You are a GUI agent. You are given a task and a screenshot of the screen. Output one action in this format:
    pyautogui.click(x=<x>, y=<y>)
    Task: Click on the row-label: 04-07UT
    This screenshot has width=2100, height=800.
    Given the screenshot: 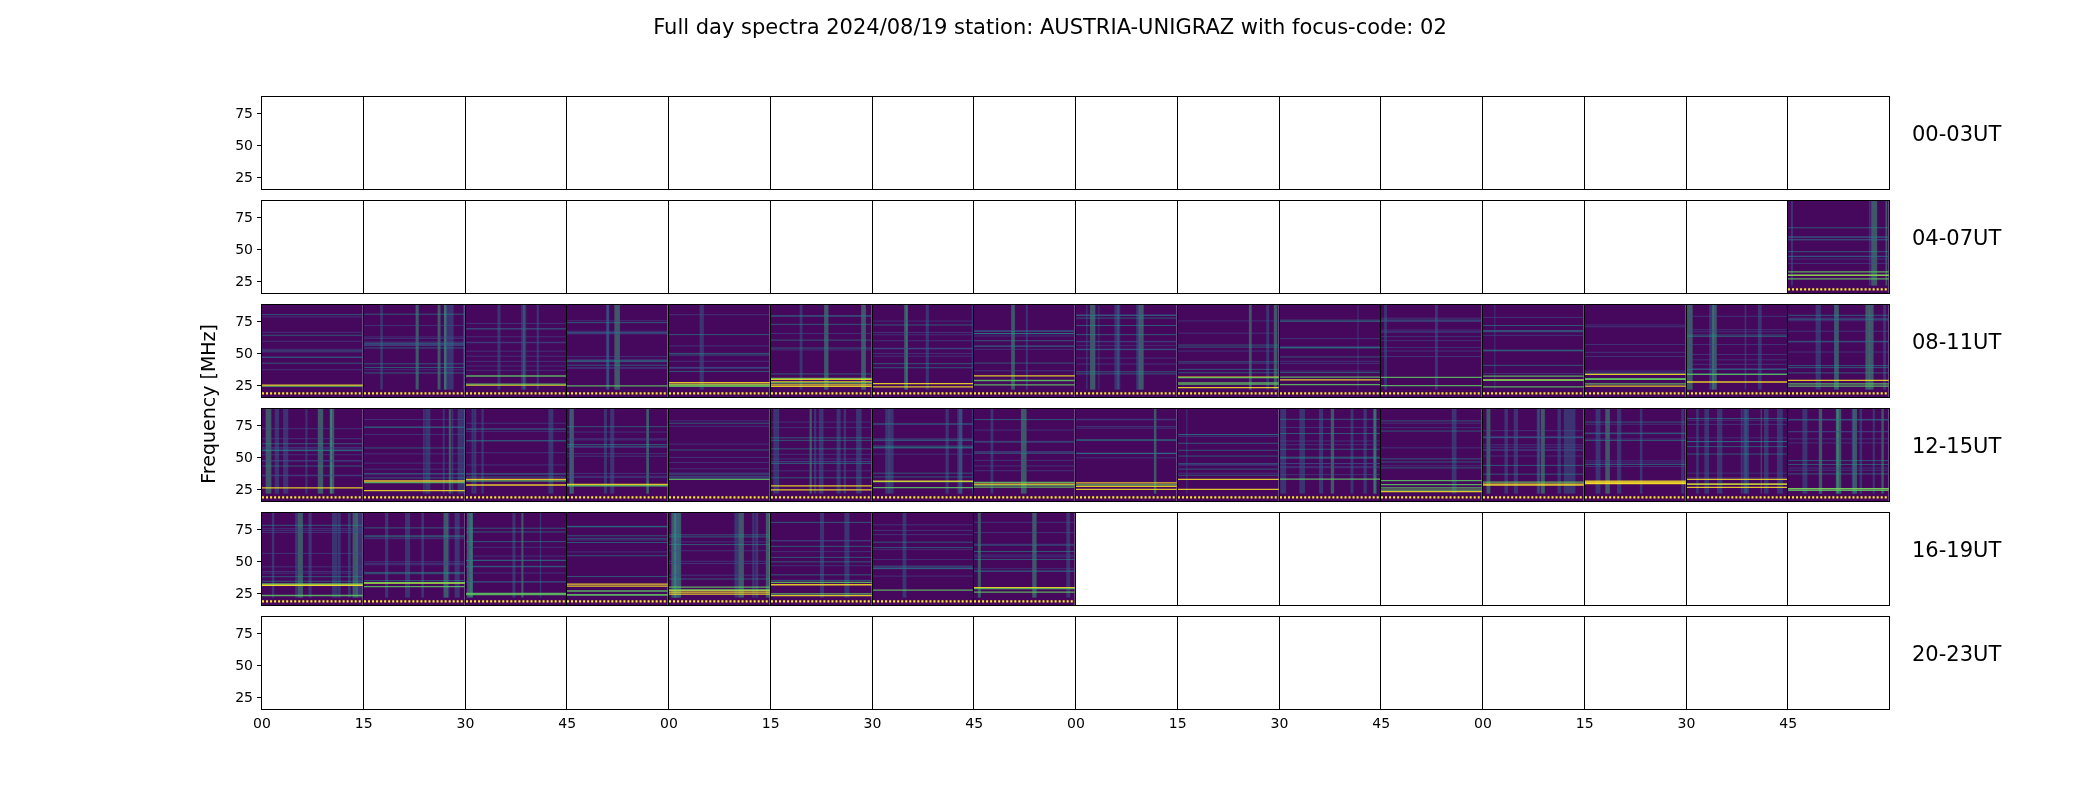 What is the action you would take?
    pyautogui.click(x=1957, y=238)
    